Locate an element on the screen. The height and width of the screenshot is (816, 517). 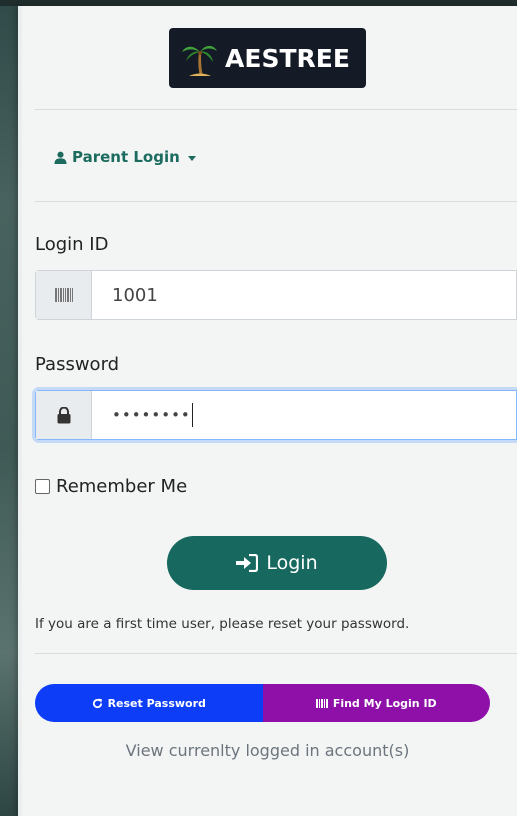
reset-password-button: Reset Password is located at coordinates (149, 703).